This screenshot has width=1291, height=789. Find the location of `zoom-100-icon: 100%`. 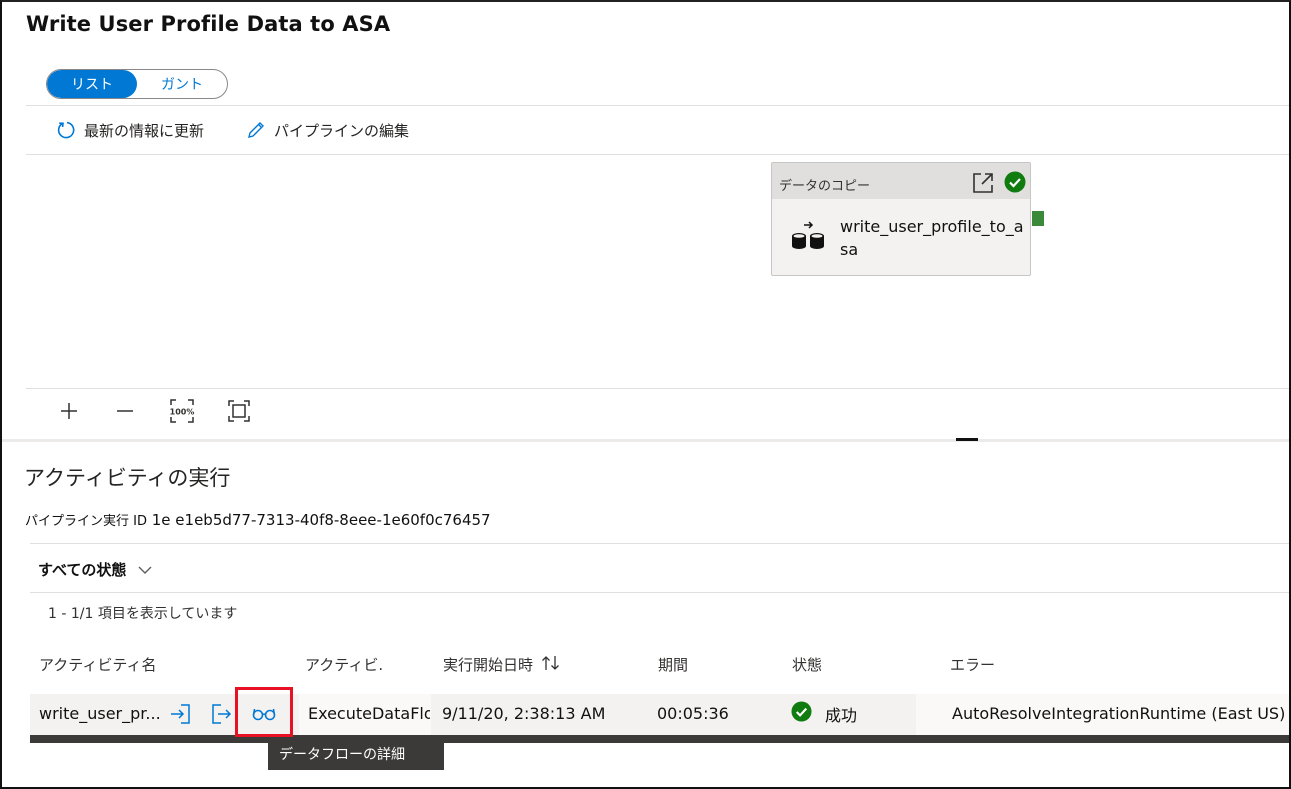

zoom-100-icon: 100% is located at coordinates (182, 411).